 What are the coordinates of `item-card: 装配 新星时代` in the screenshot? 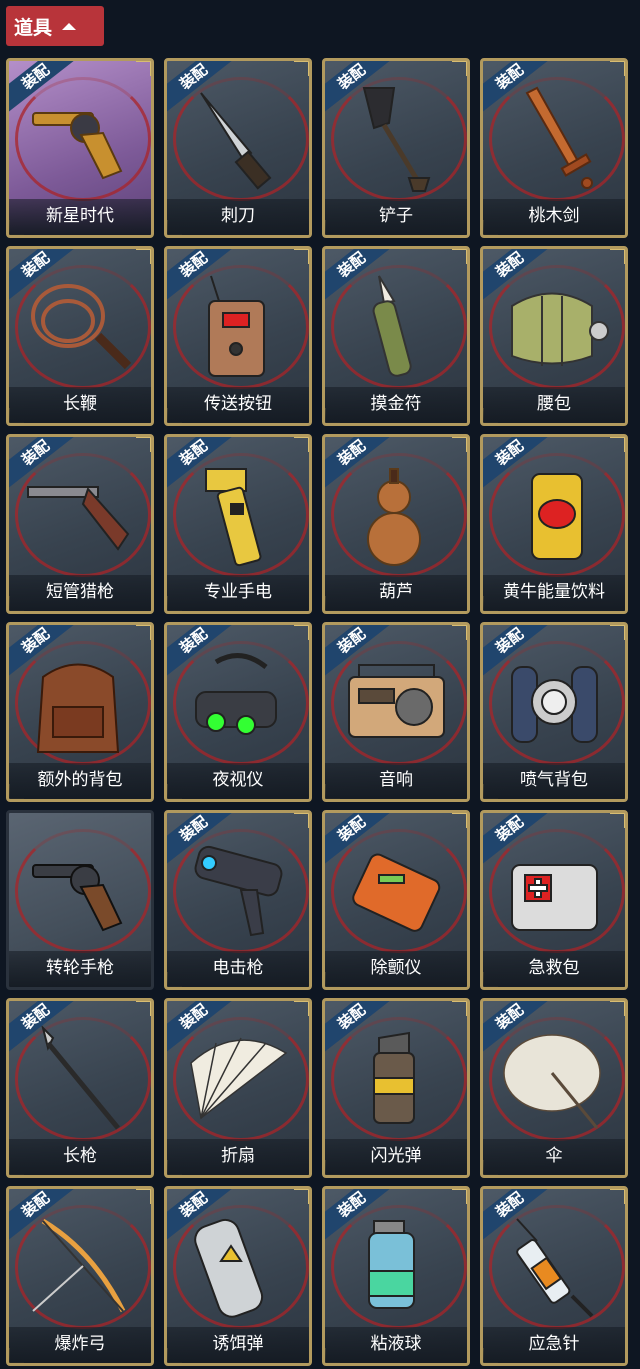 It's located at (80, 148).